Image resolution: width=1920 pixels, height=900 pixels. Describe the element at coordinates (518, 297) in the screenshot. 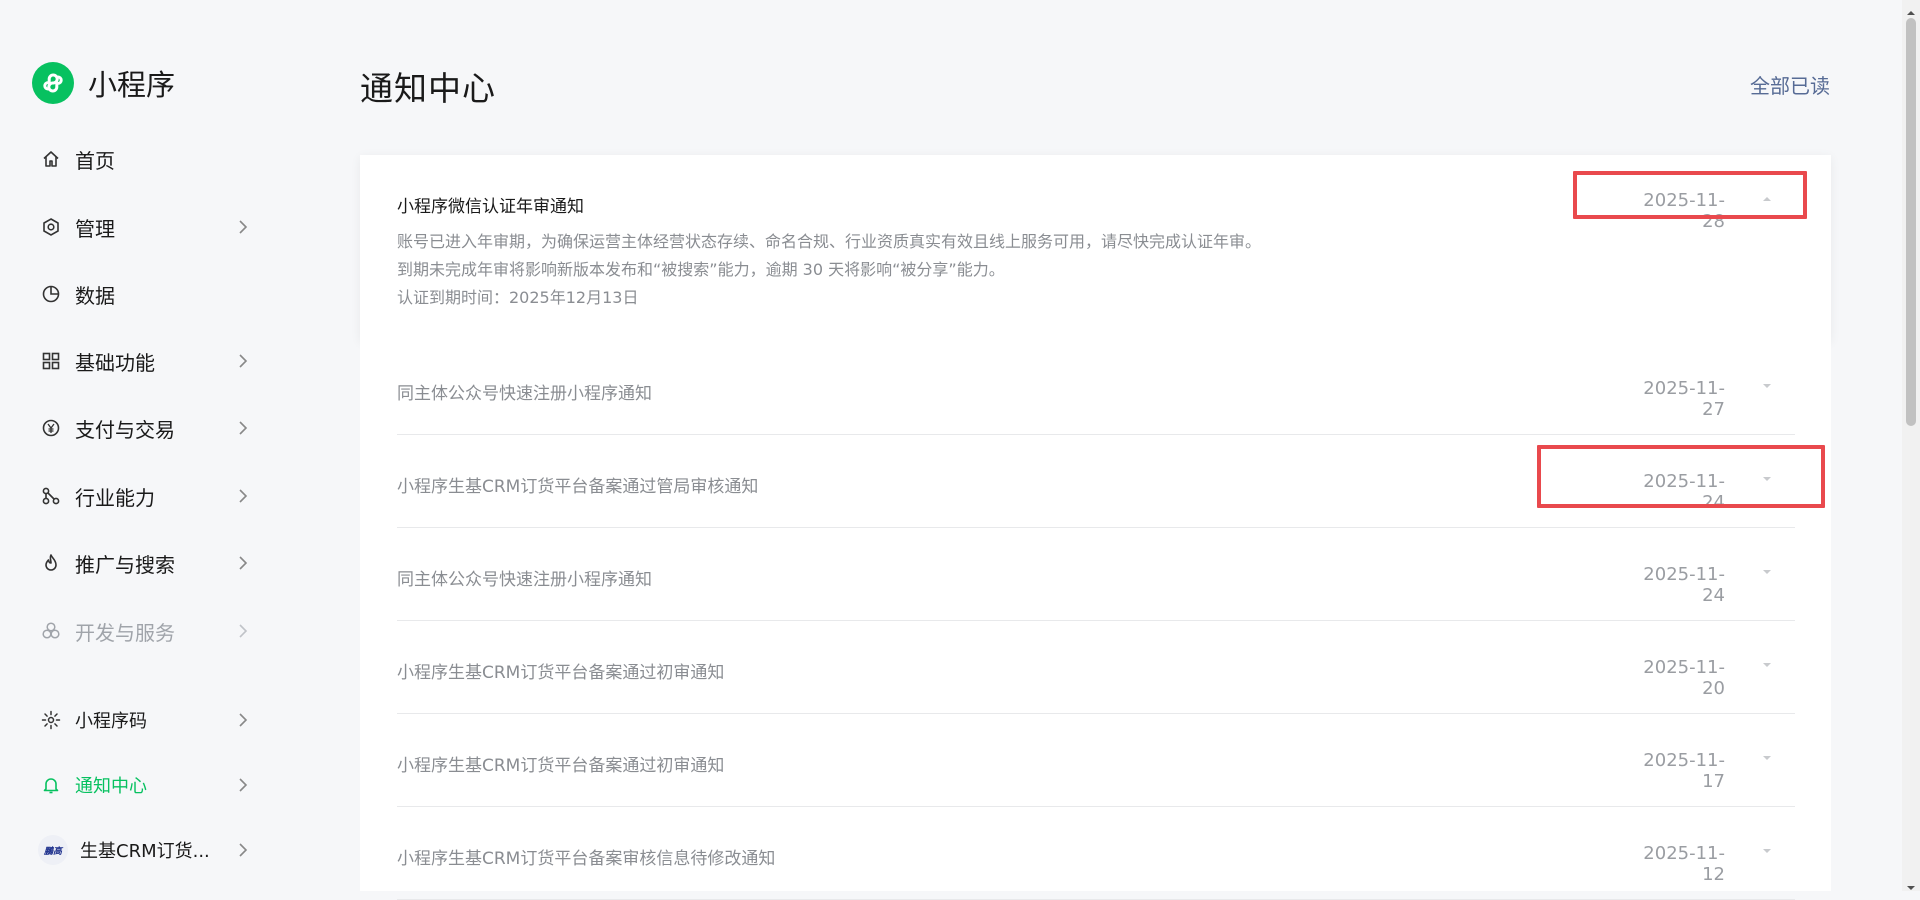

I see `notification-body-line: 认证到期时间：2025年12月13日` at that location.